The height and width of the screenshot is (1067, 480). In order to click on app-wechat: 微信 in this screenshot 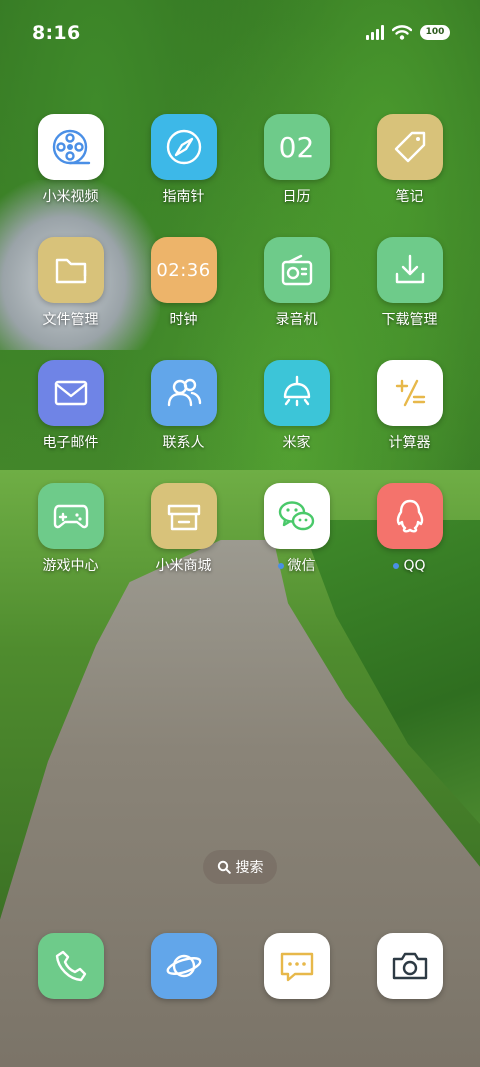, I will do `click(296, 528)`.